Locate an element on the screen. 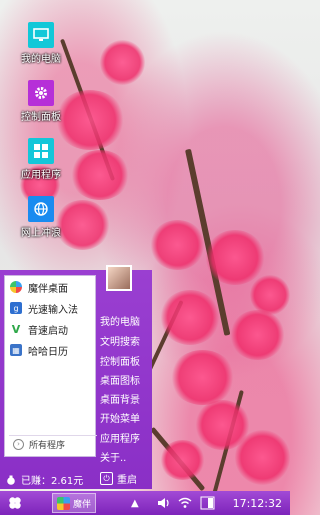  recent-programs-panel: 魔伴桌面 g 光速输入法 V 音速启动 ▦ 哈哈日历 › 所有程序 is located at coordinates (50, 366).